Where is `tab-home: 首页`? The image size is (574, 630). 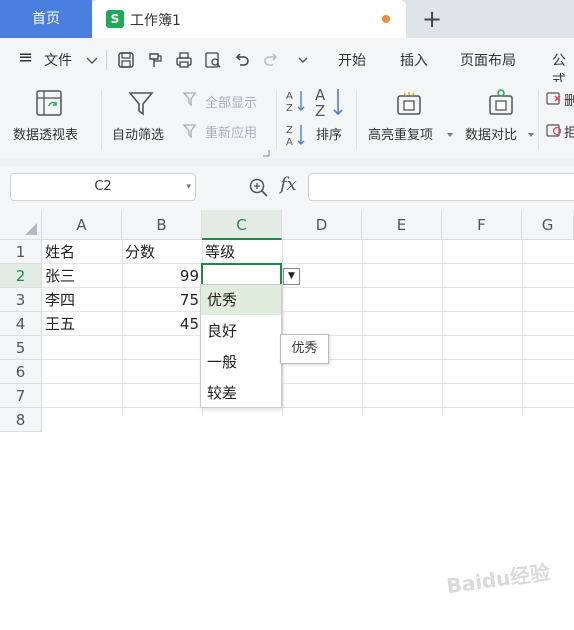 tab-home: 首页 is located at coordinates (46, 19).